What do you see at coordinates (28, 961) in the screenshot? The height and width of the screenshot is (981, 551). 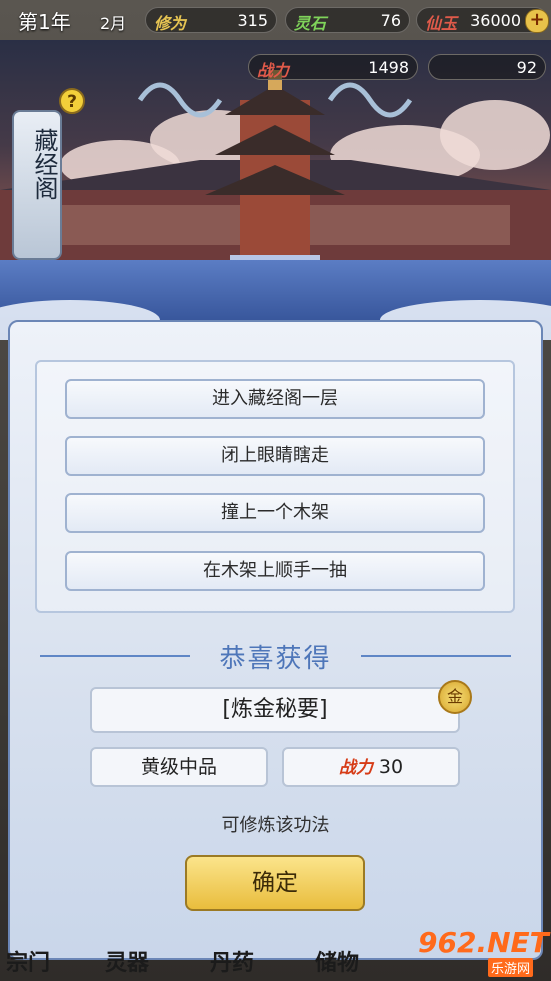 I see `nav-sect: 宗门` at bounding box center [28, 961].